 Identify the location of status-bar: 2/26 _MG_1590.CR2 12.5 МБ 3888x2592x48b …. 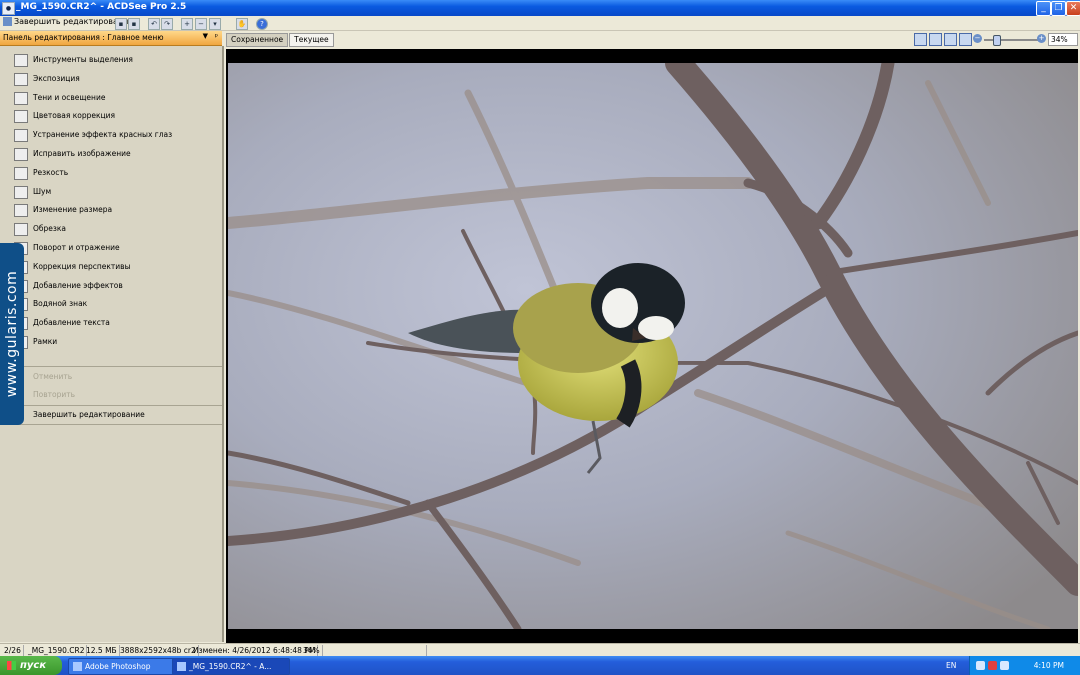
(540, 650).